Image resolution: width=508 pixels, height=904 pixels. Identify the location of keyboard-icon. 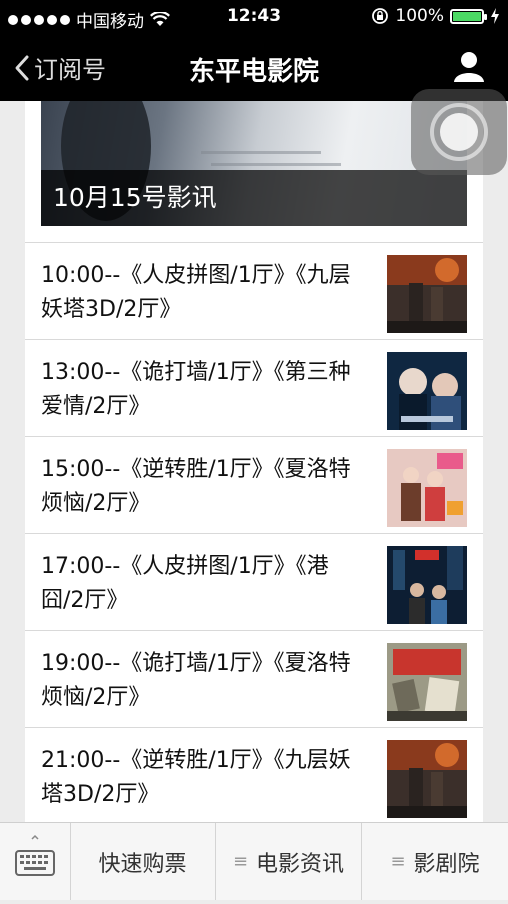
(35, 855).